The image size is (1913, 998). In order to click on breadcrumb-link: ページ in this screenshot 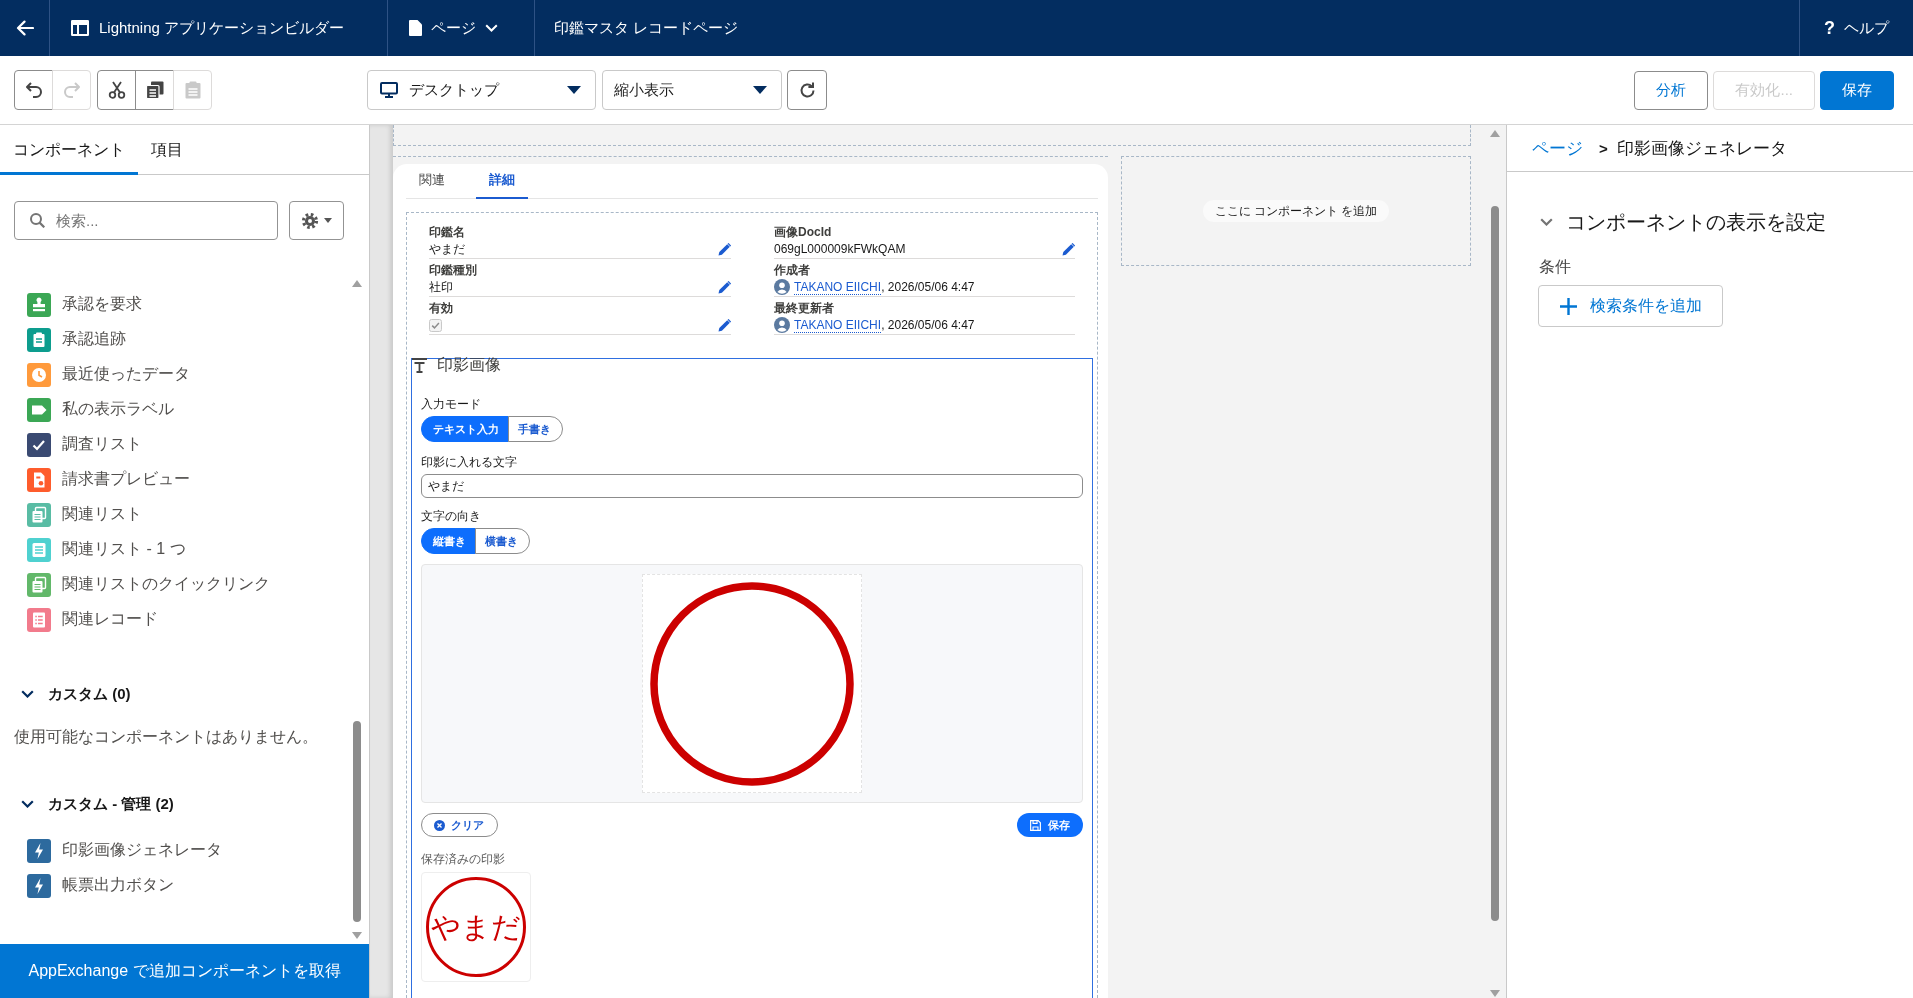, I will do `click(1557, 148)`.